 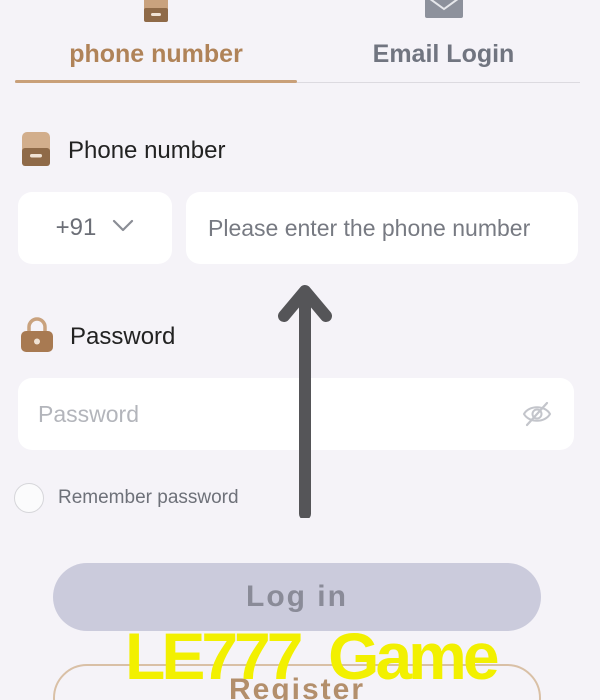 What do you see at coordinates (37, 337) in the screenshot?
I see `lock-icon` at bounding box center [37, 337].